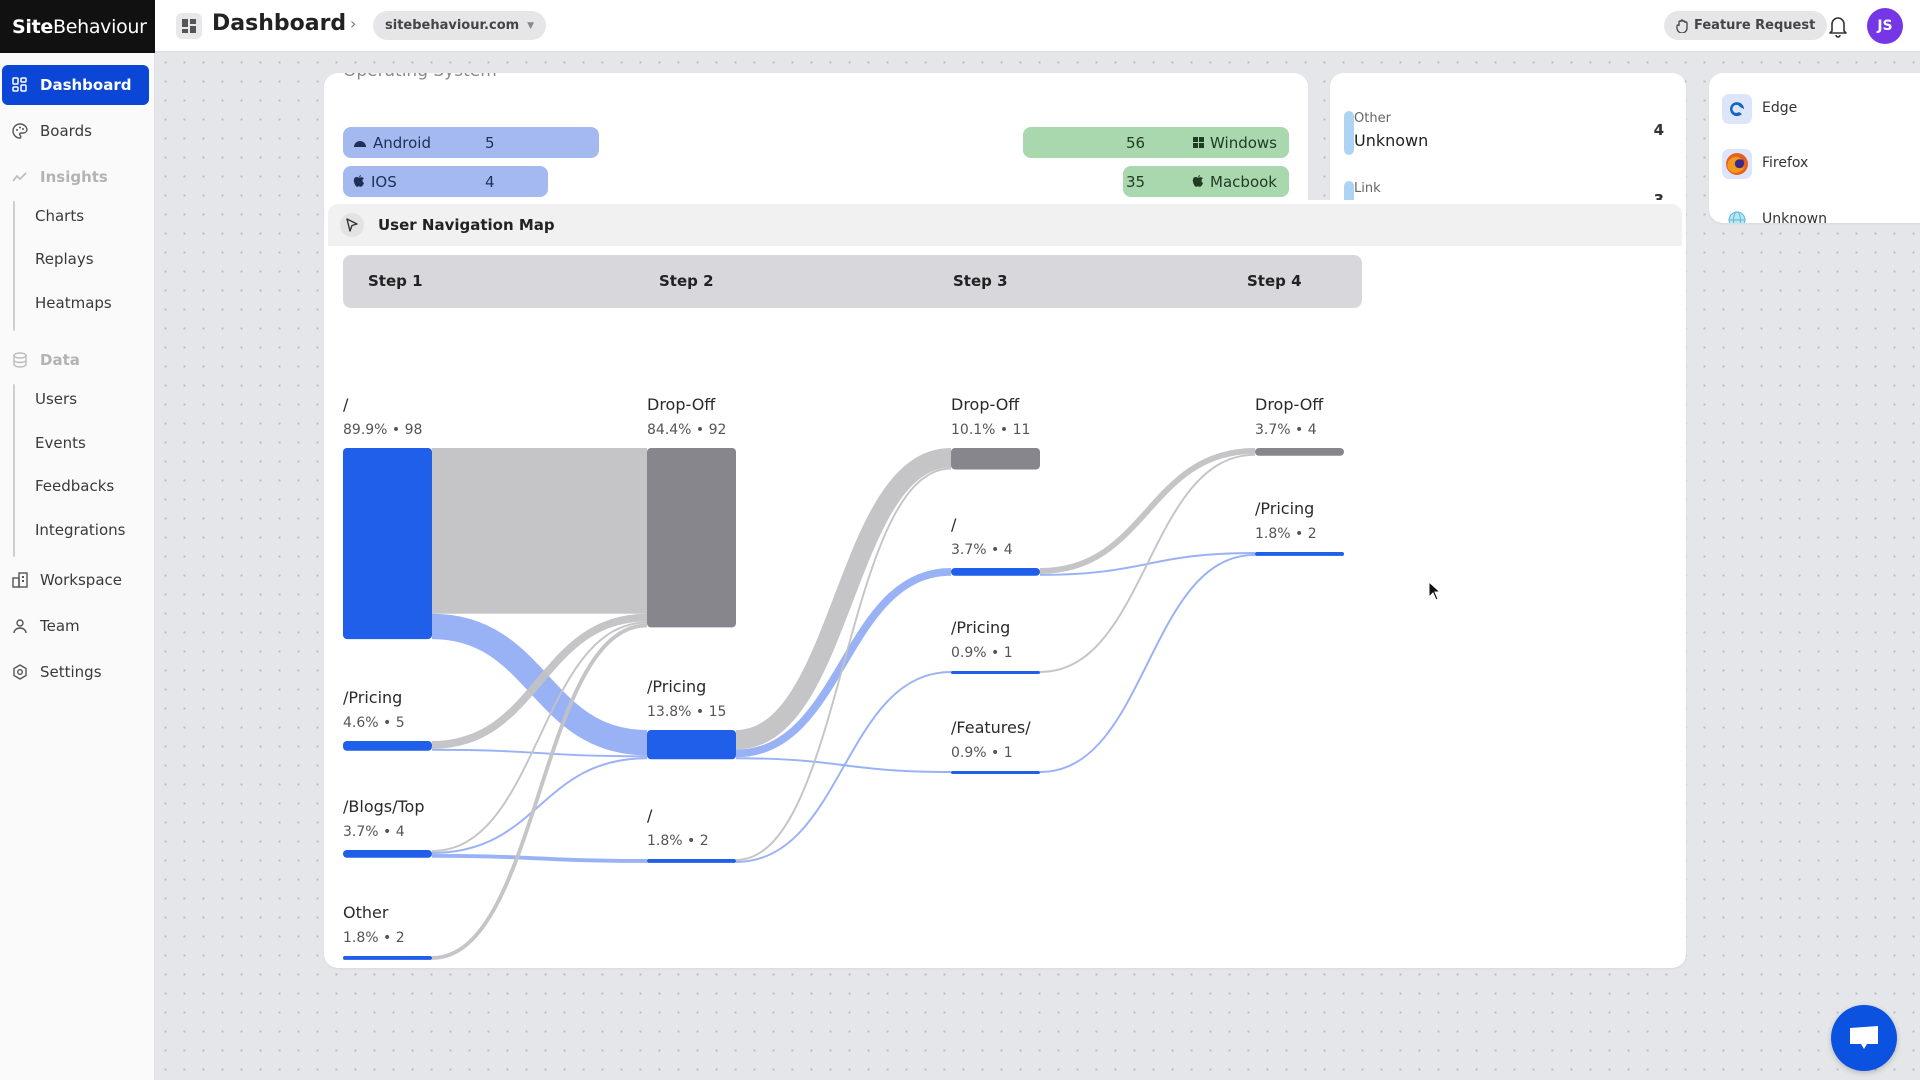 This screenshot has height=1080, width=1920. What do you see at coordinates (1136, 142) in the screenshot?
I see `os-count: 56` at bounding box center [1136, 142].